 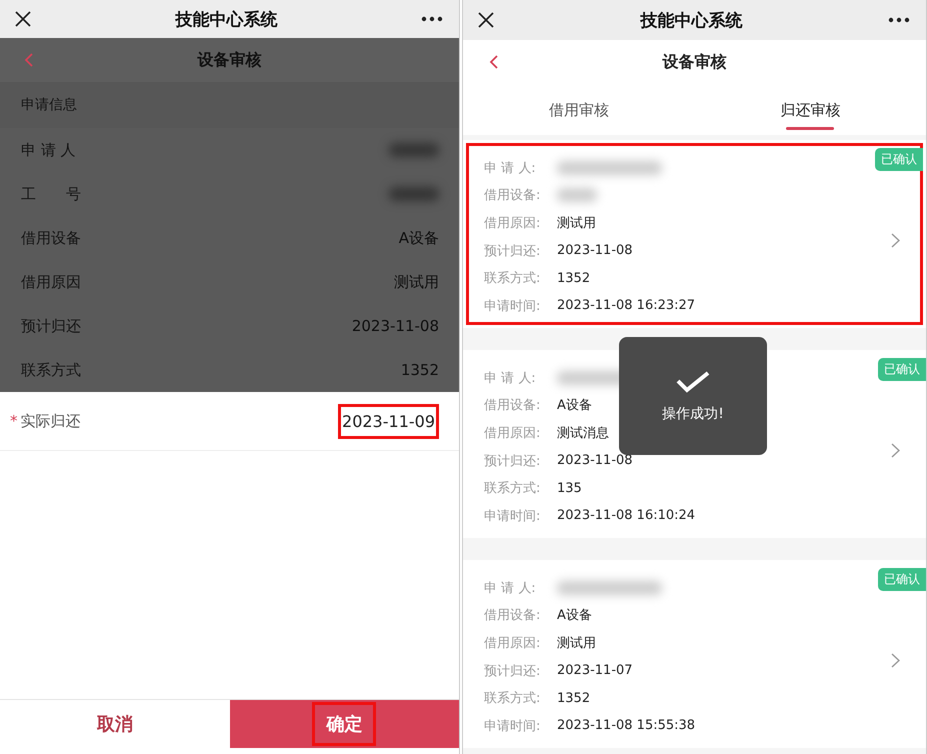 What do you see at coordinates (595, 670) in the screenshot?
I see `field-value: 2023-11-07` at bounding box center [595, 670].